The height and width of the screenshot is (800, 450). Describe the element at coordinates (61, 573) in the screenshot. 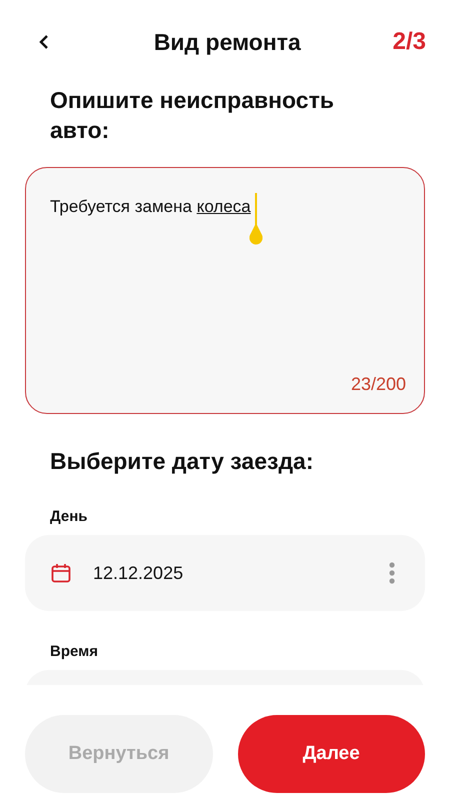

I see `calendar-icon` at that location.